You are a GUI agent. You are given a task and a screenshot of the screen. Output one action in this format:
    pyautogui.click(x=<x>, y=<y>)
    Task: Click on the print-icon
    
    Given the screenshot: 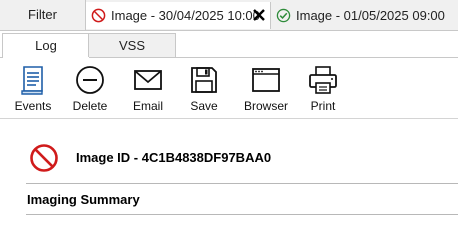 What is the action you would take?
    pyautogui.click(x=323, y=80)
    